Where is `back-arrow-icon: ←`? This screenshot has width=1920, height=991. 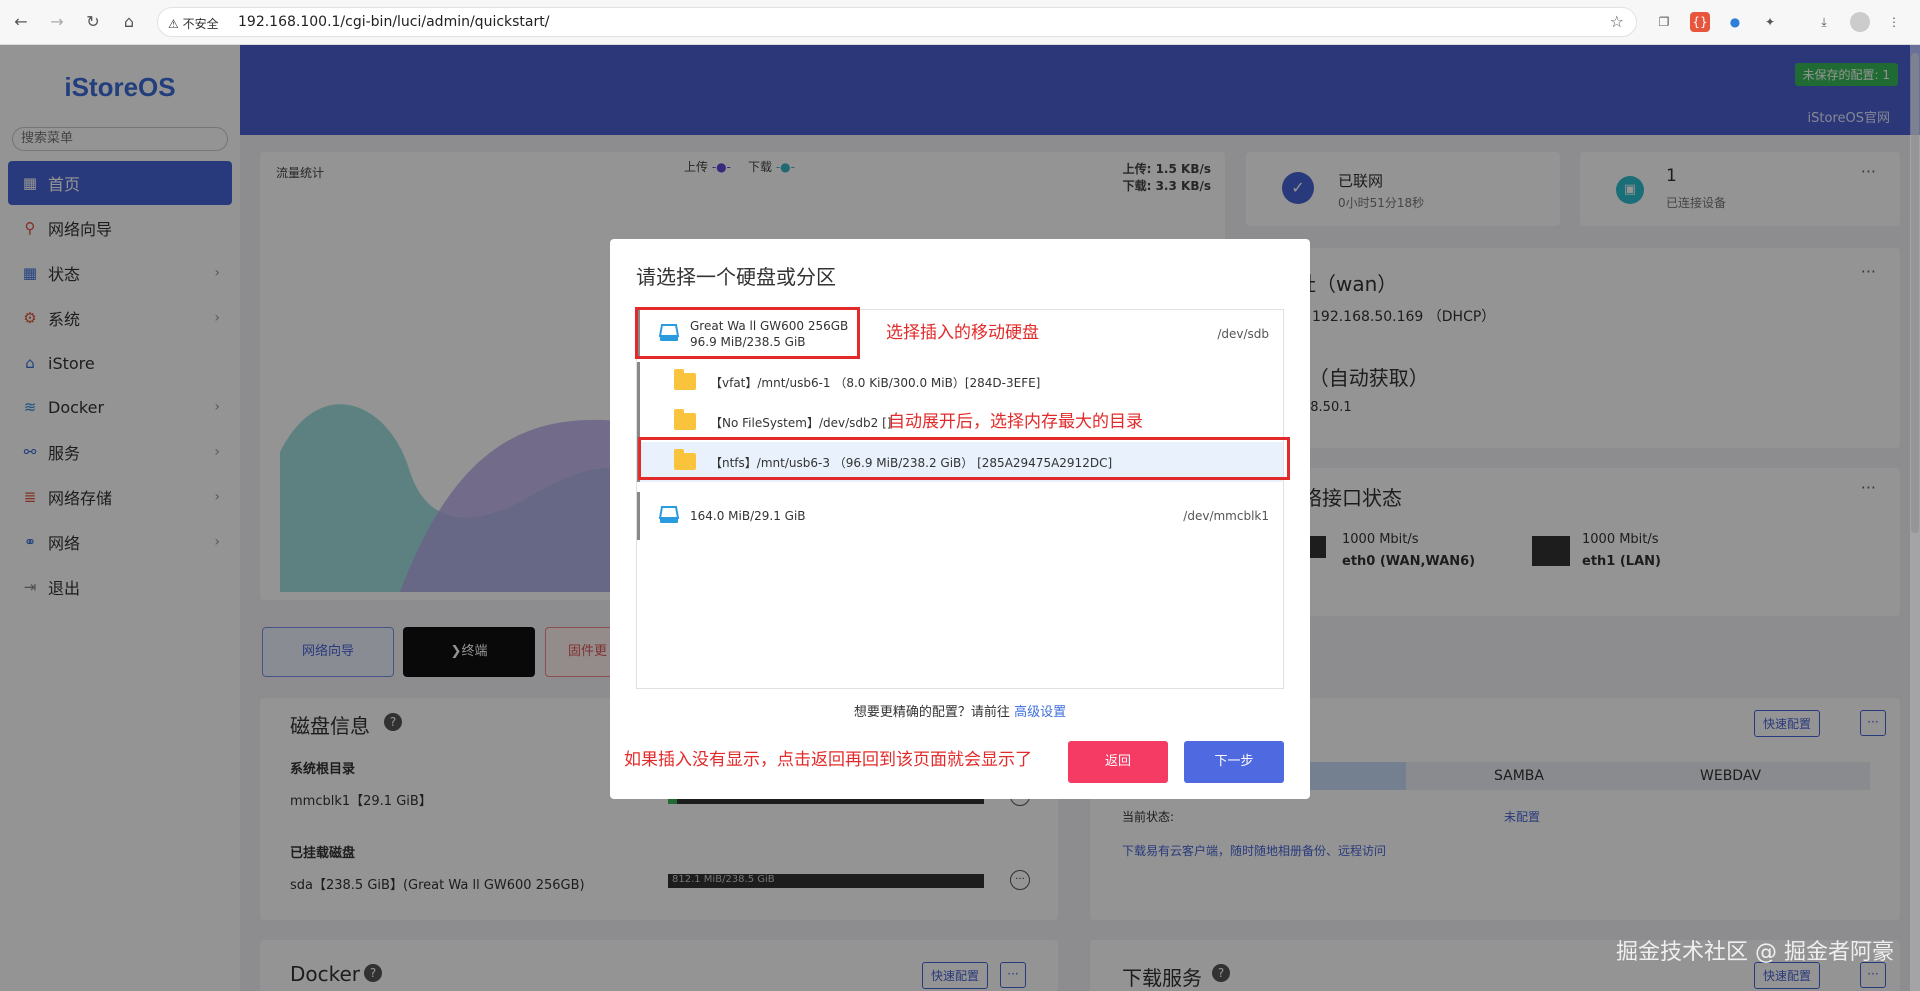 back-arrow-icon: ← is located at coordinates (21, 22).